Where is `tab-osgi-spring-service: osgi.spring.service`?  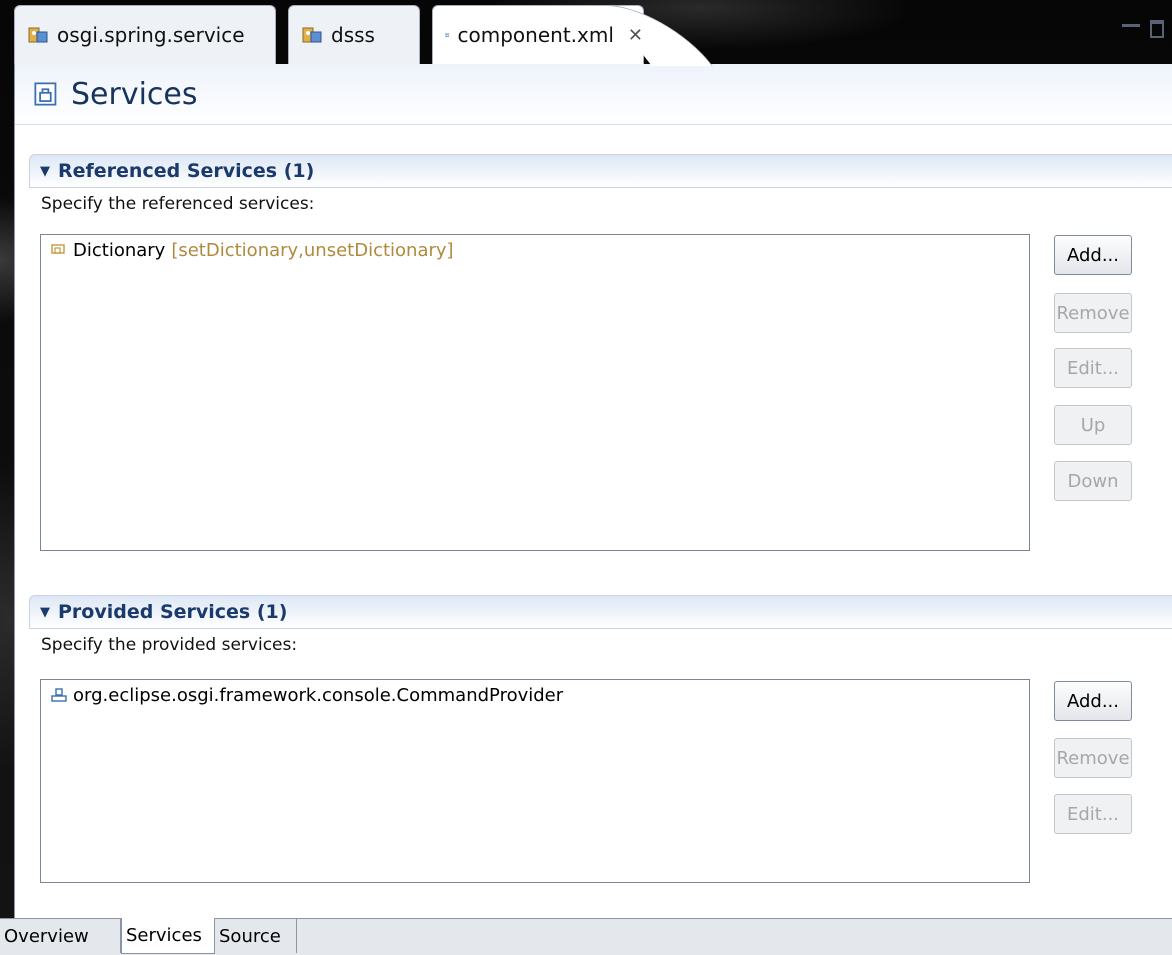
tab-osgi-spring-service: osgi.spring.service is located at coordinates (145, 34).